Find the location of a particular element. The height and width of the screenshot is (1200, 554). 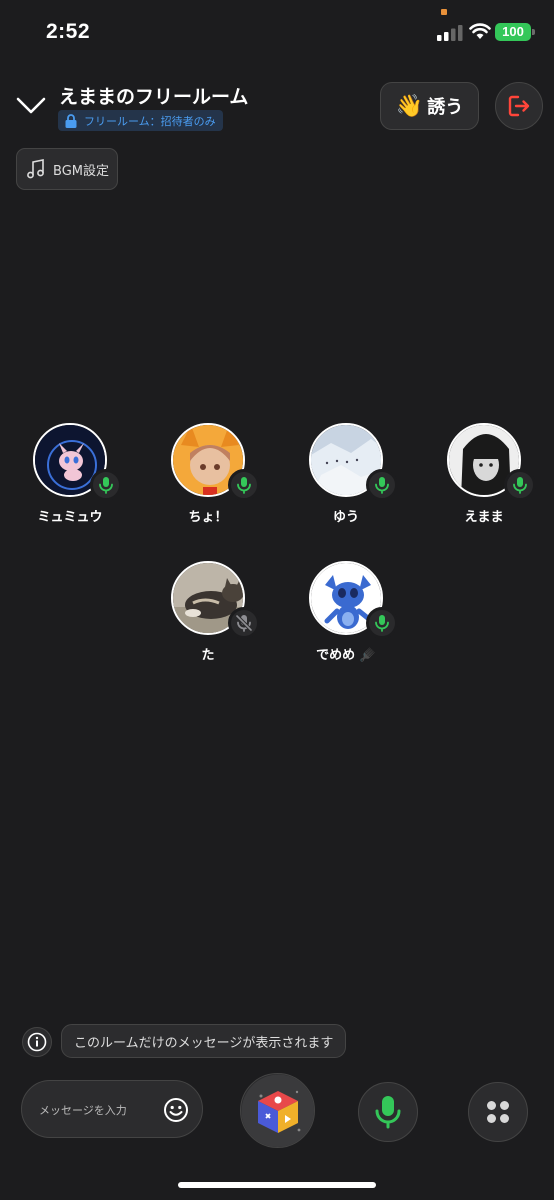

info-icon is located at coordinates (37, 1042).